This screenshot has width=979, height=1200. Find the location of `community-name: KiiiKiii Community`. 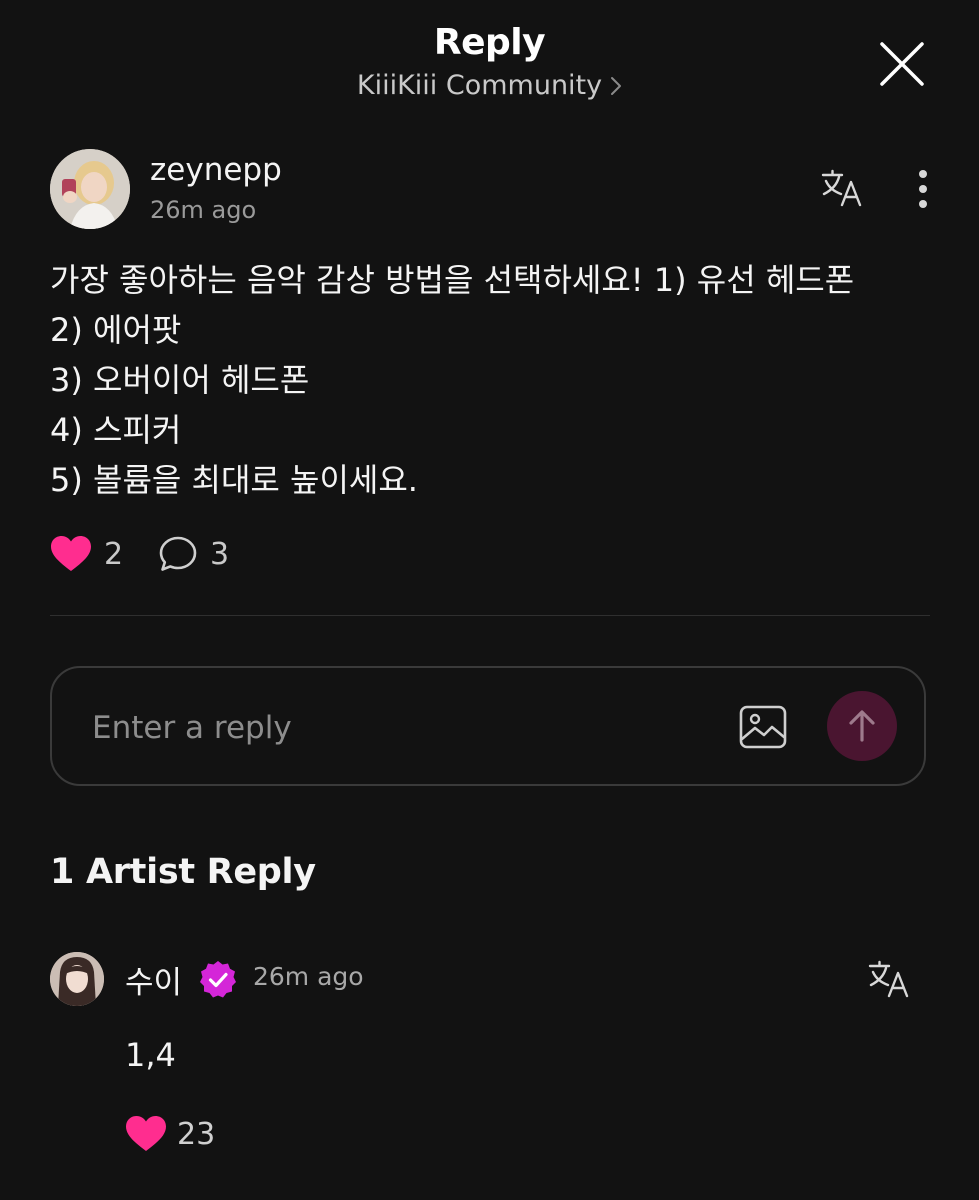

community-name: KiiiKiii Community is located at coordinates (479, 85).